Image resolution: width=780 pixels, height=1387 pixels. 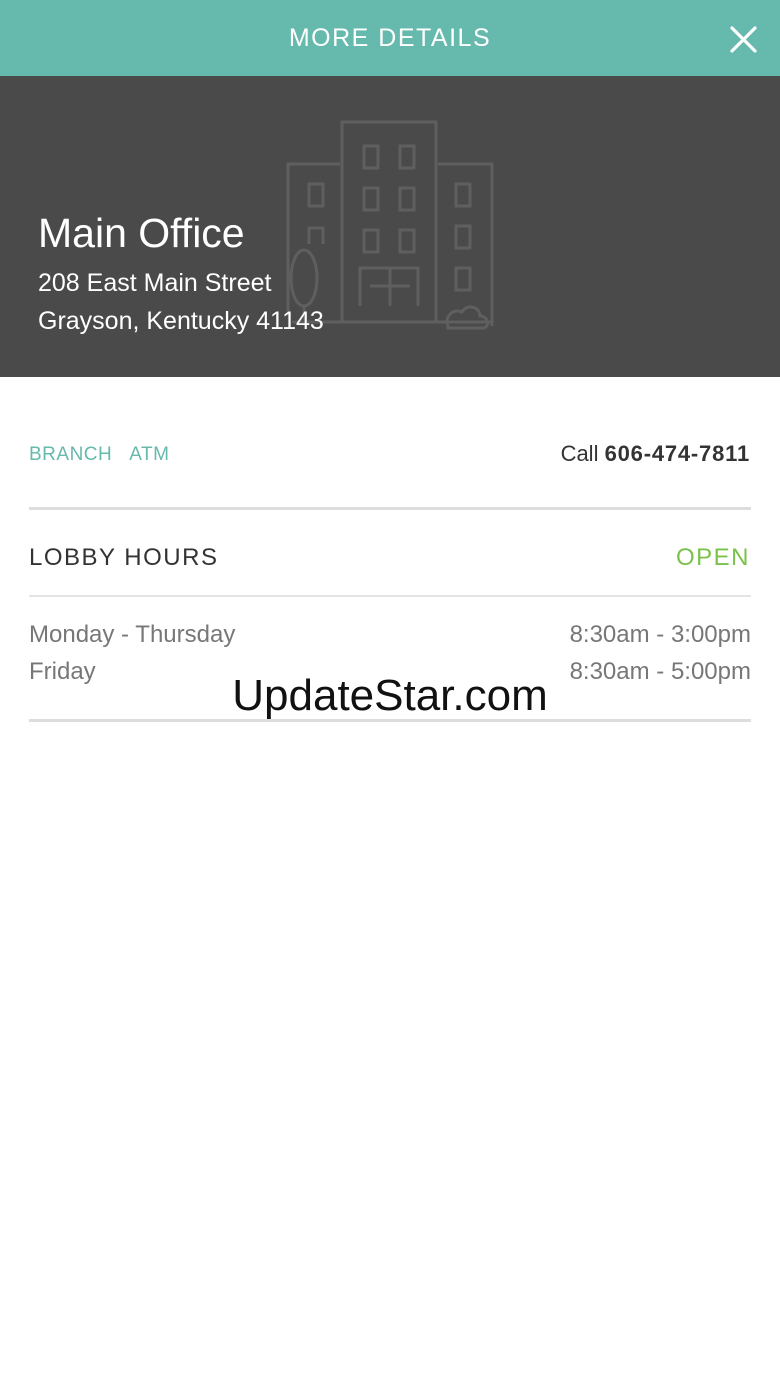 What do you see at coordinates (712, 557) in the screenshot?
I see `open-status-badge: OPEN` at bounding box center [712, 557].